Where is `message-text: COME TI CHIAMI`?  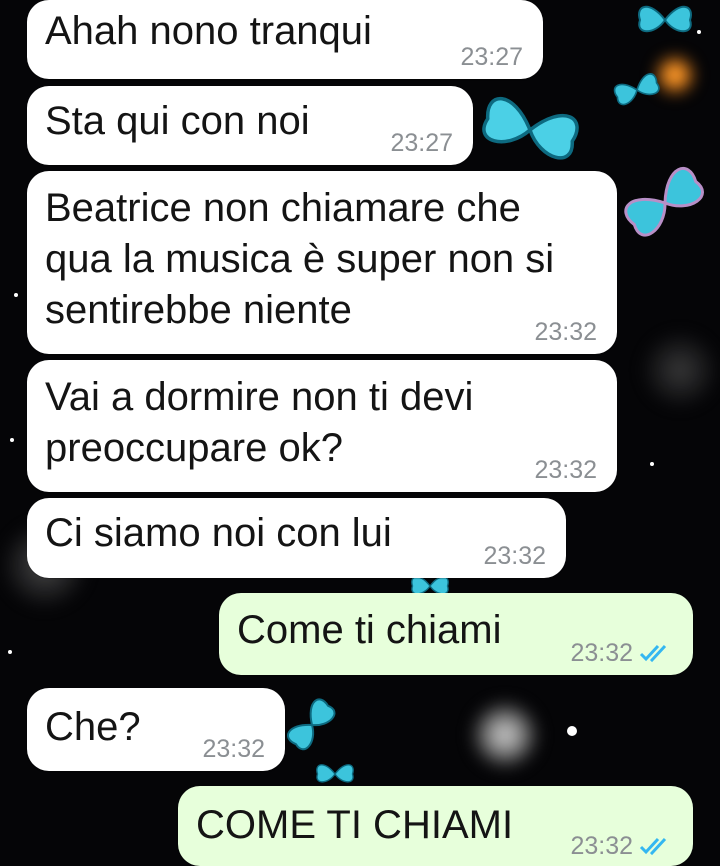
message-text: COME TI CHIAMI is located at coordinates (355, 825).